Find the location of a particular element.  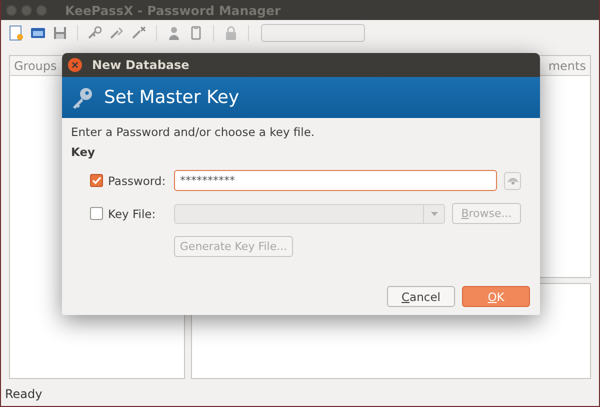

password-field: ********** is located at coordinates (335, 180).